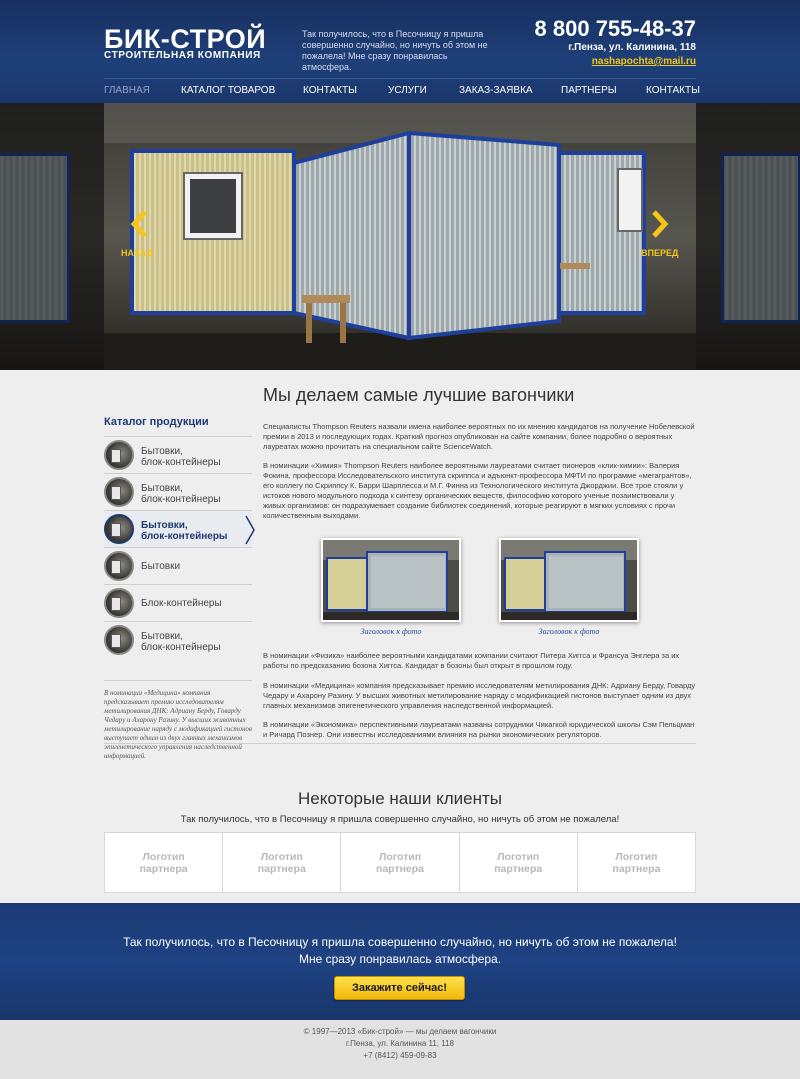 The height and width of the screenshot is (1079, 800). What do you see at coordinates (156, 422) in the screenshot?
I see `sidebar-title: Каталог продукции` at bounding box center [156, 422].